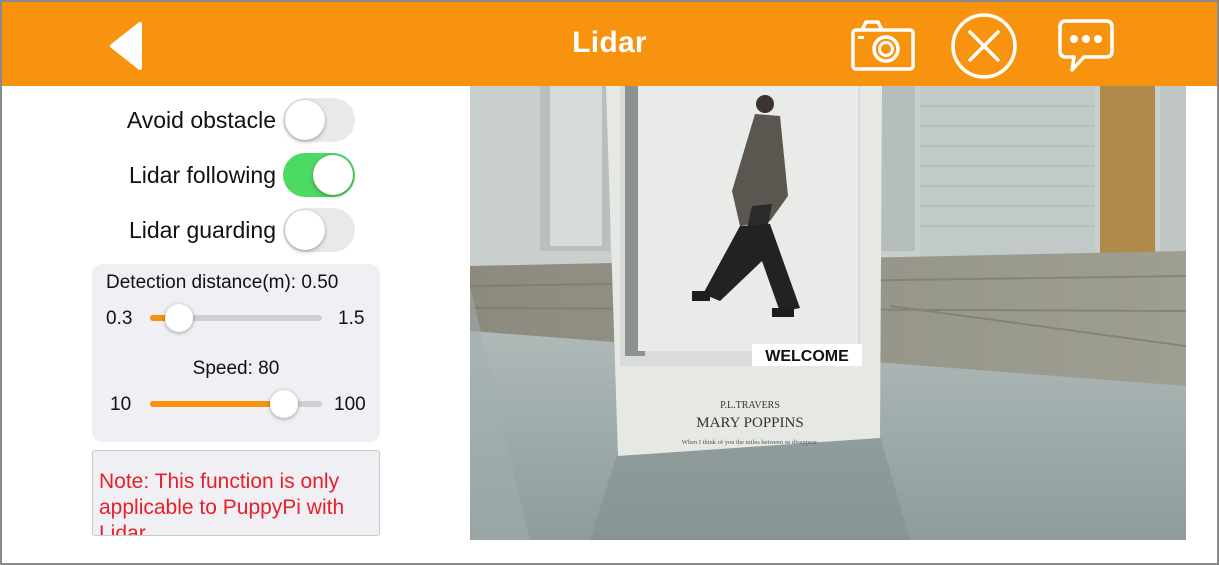 Image resolution: width=1219 pixels, height=565 pixels. Describe the element at coordinates (807, 356) in the screenshot. I see `poster-welcome-text: WELCOME` at that location.